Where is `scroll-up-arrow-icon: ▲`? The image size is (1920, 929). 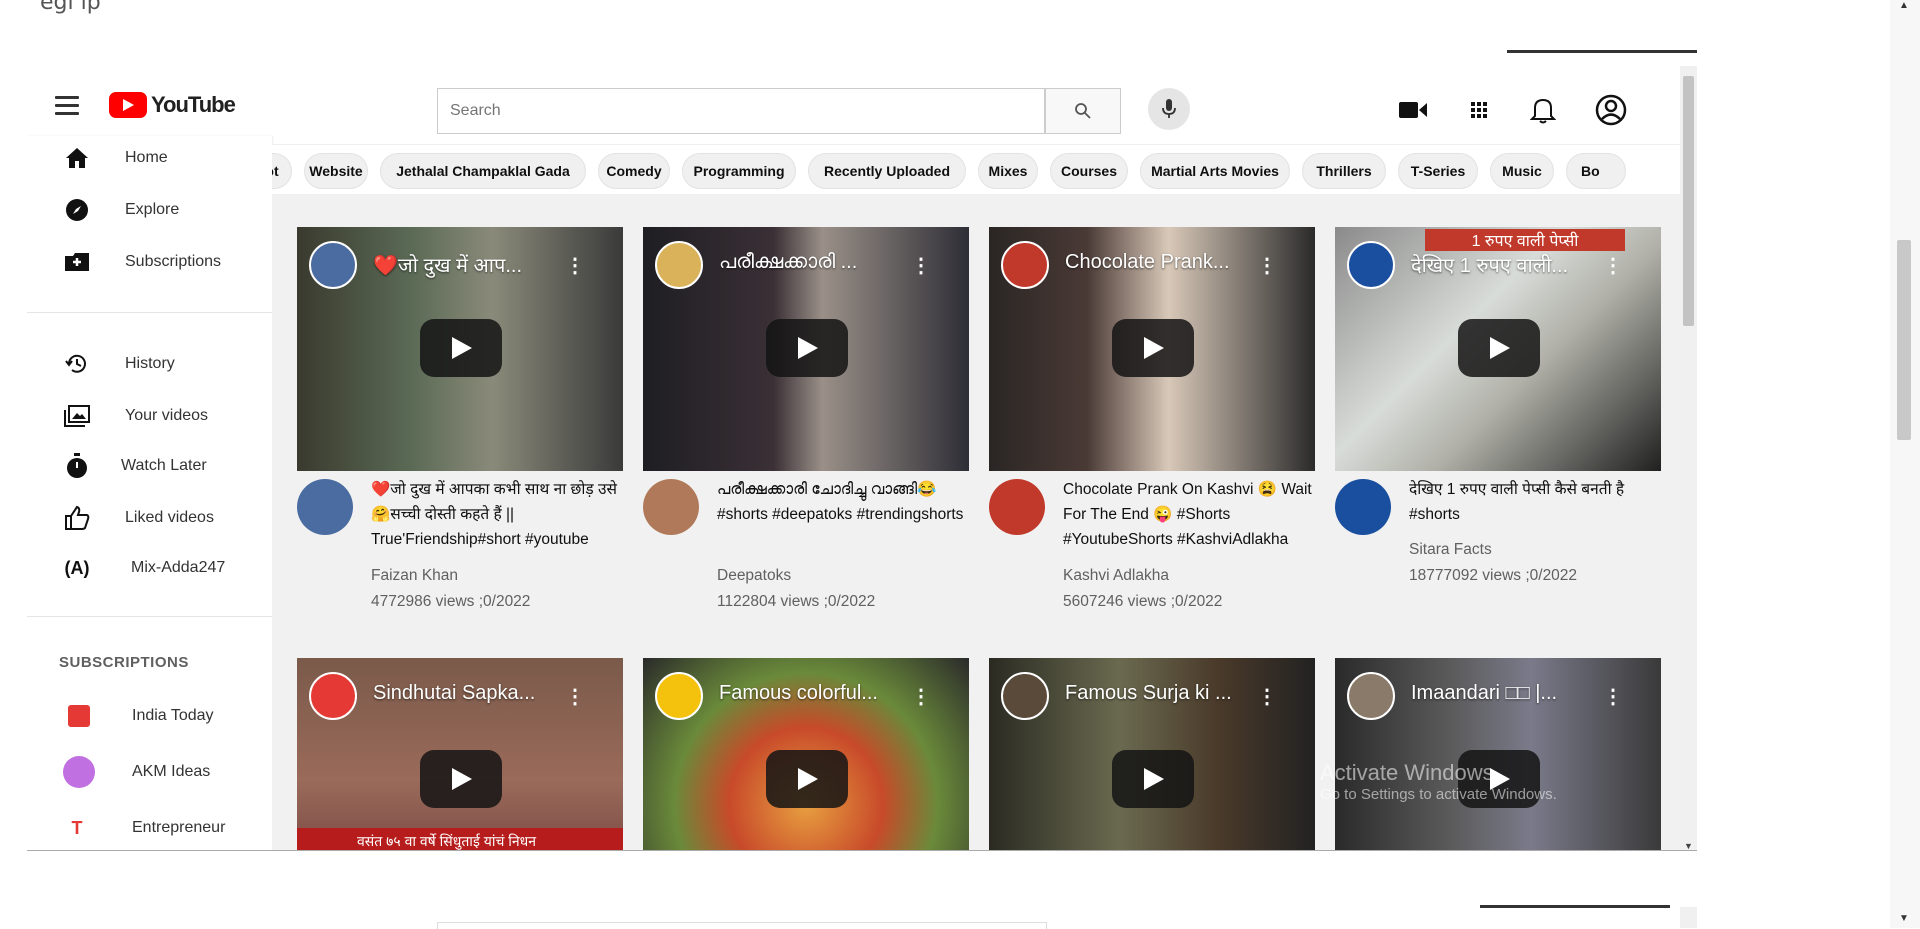
scroll-up-arrow-icon: ▲ is located at coordinates (1904, 5).